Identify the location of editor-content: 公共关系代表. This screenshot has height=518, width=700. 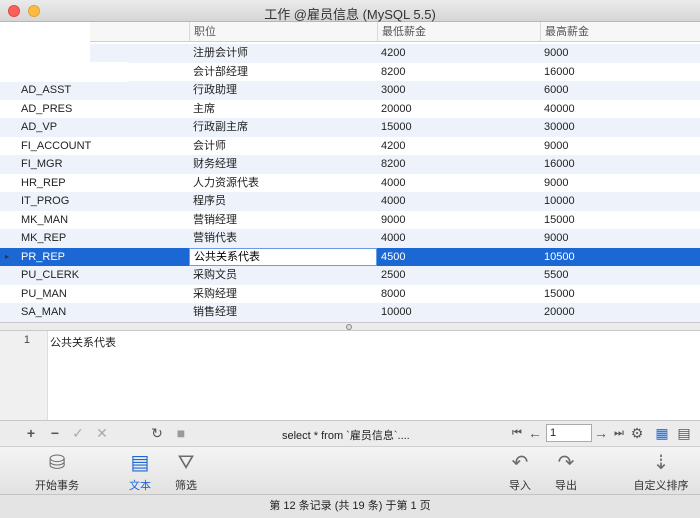
(83, 342).